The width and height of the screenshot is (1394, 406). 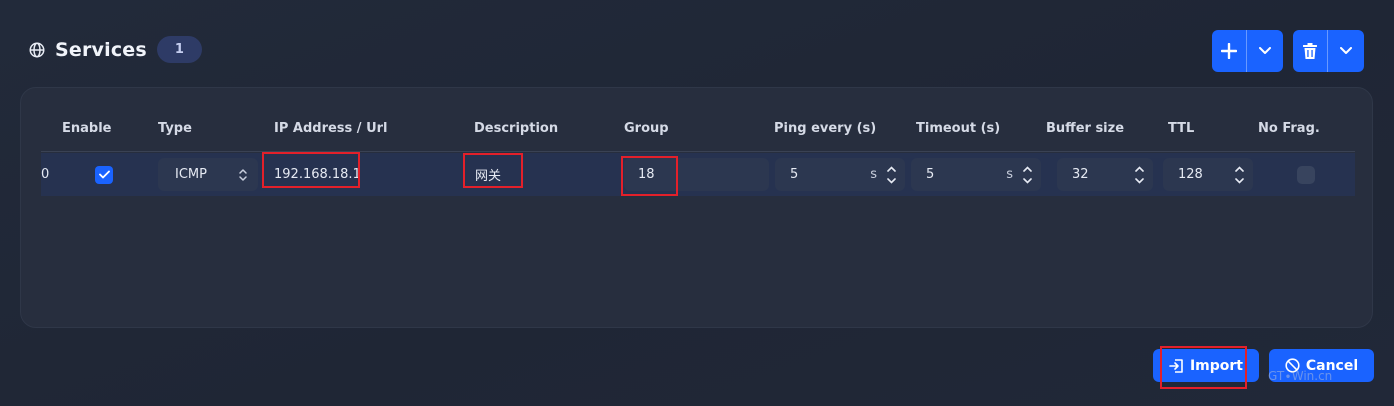 I want to click on no-frag-checkbox, so click(x=1306, y=174).